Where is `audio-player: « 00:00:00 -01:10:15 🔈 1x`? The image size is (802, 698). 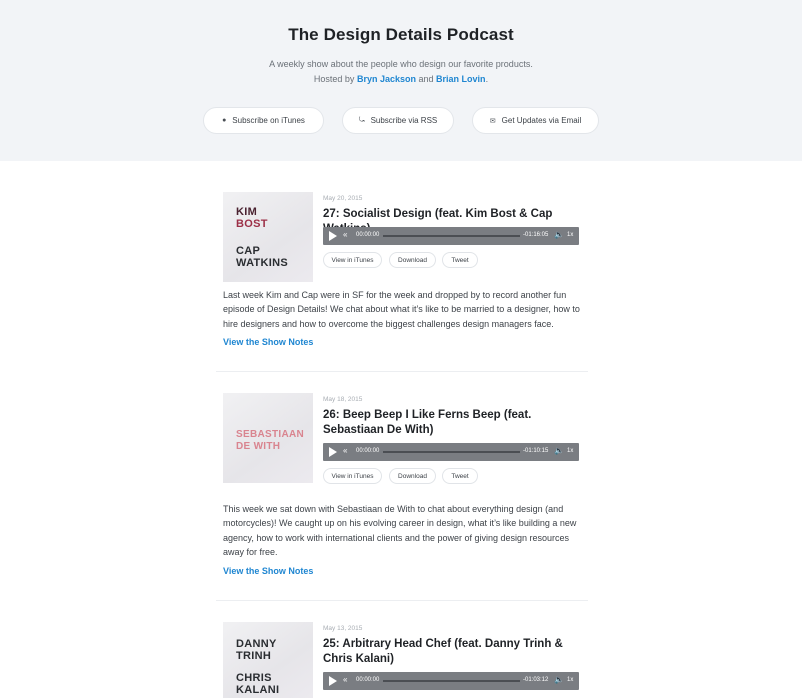
audio-player: « 00:00:00 -01:10:15 🔈 1x is located at coordinates (451, 452).